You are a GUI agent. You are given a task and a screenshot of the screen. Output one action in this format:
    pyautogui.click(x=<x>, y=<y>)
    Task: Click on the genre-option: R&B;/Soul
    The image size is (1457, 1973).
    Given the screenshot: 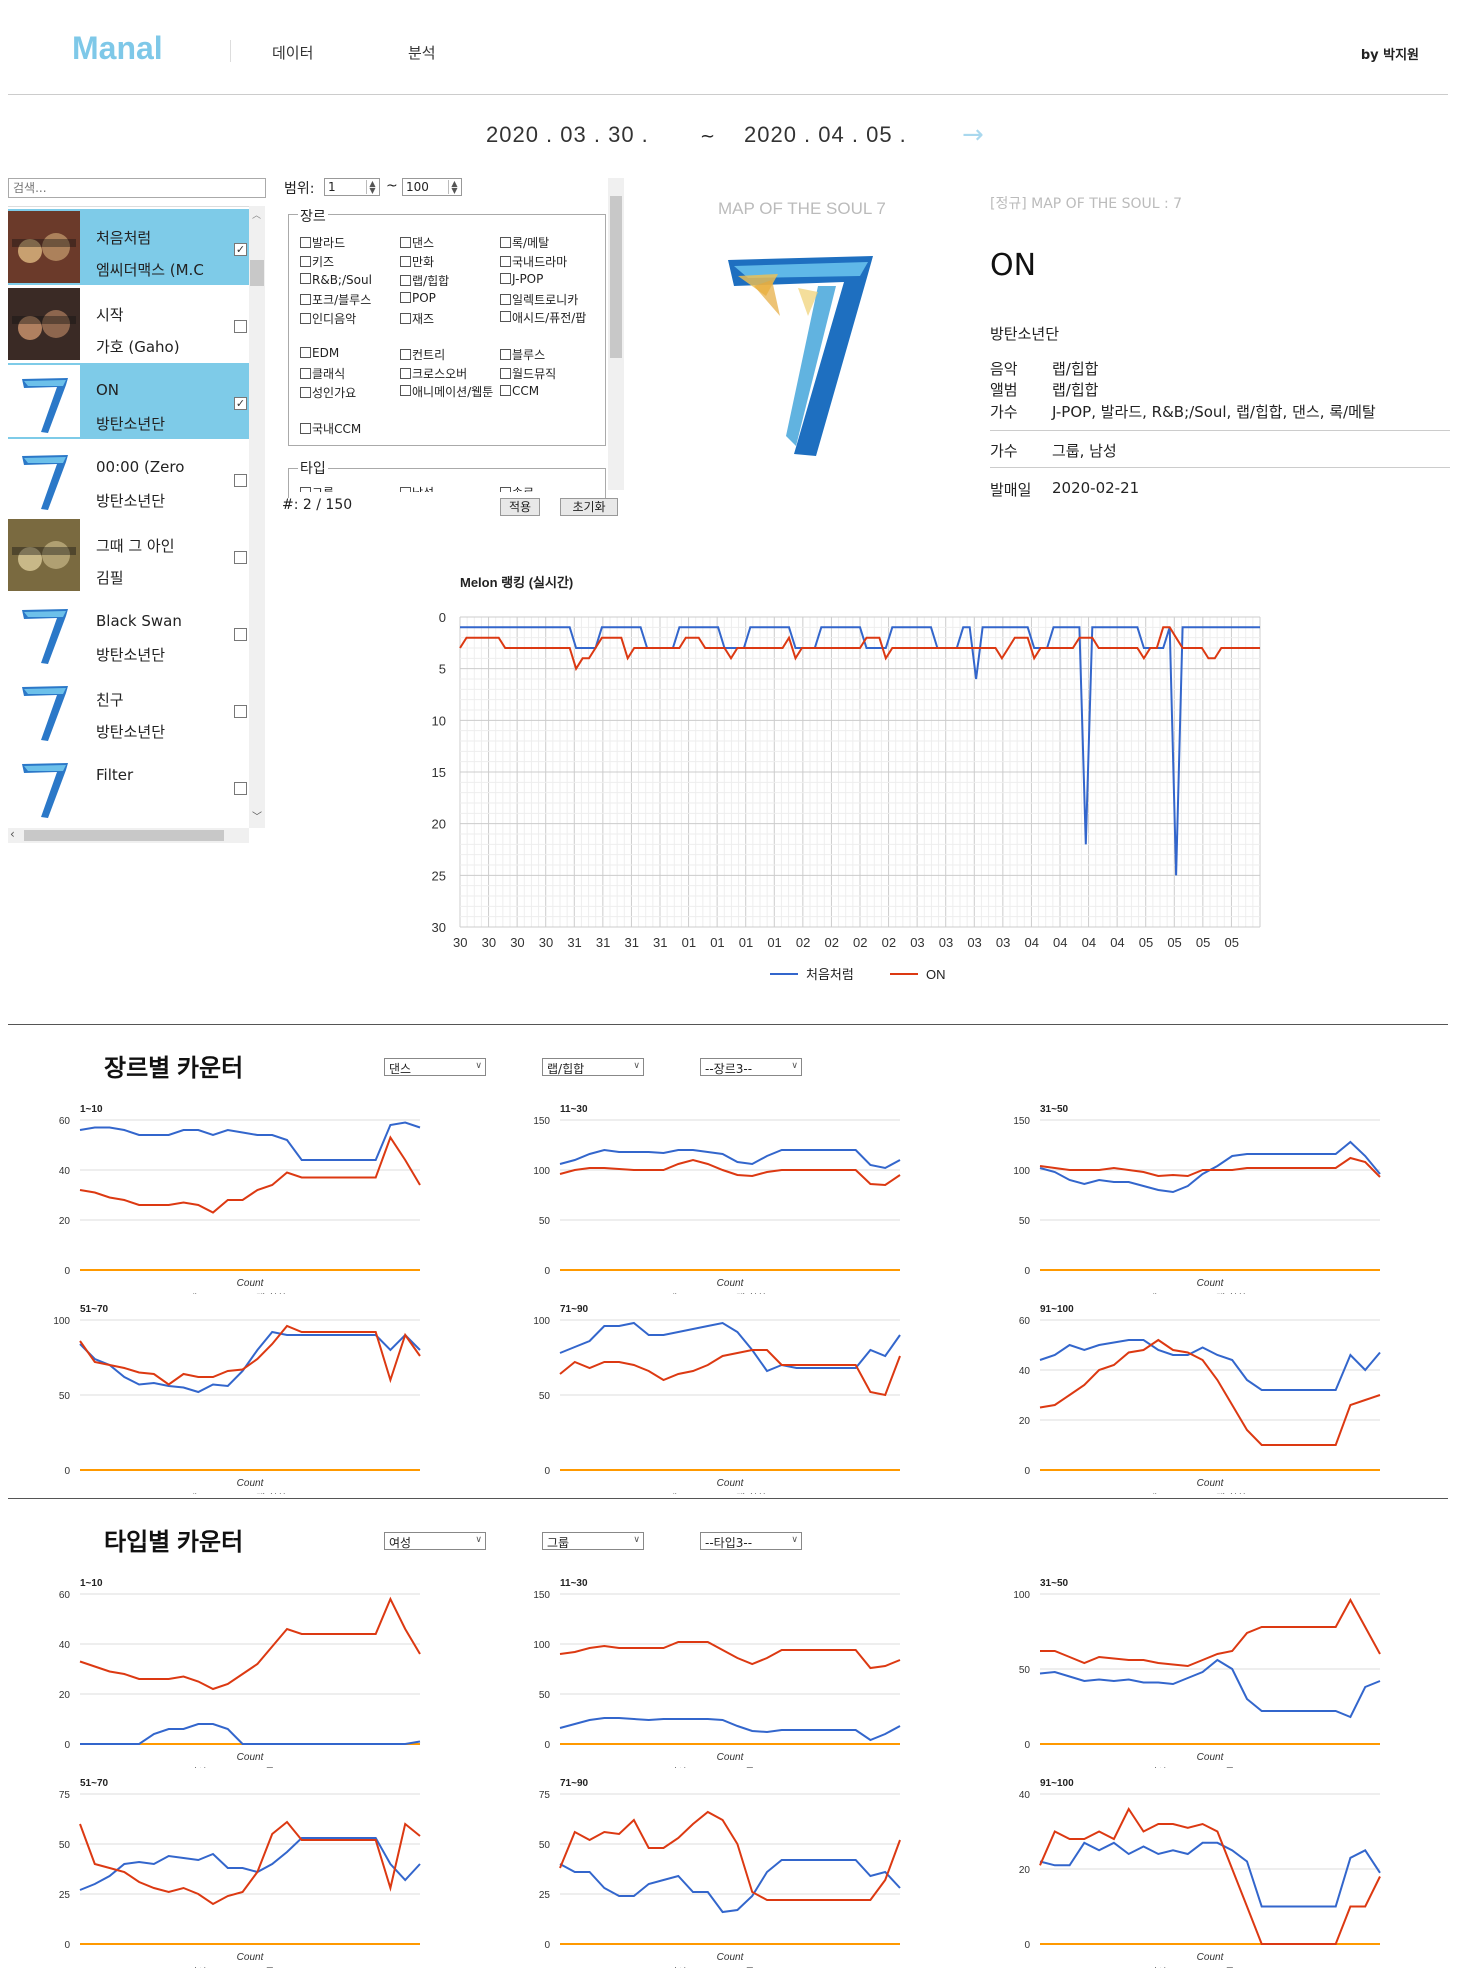 What is the action you would take?
    pyautogui.click(x=348, y=280)
    